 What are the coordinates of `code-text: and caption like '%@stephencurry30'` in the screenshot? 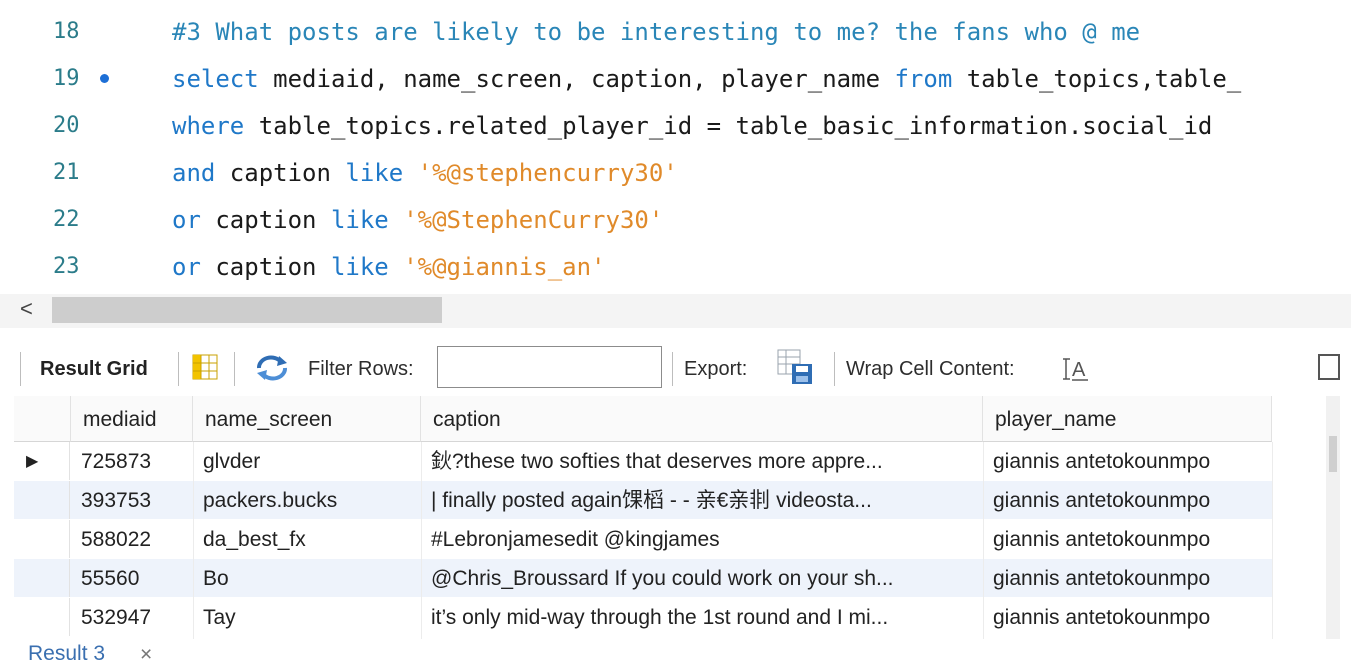 It's located at (425, 173).